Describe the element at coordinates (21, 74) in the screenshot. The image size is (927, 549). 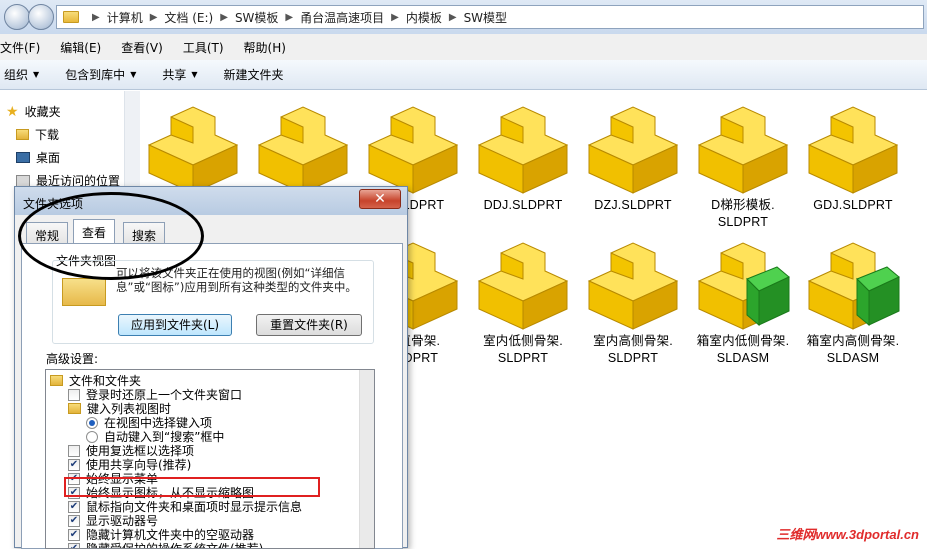
I see `organize-button: 组织▼` at that location.